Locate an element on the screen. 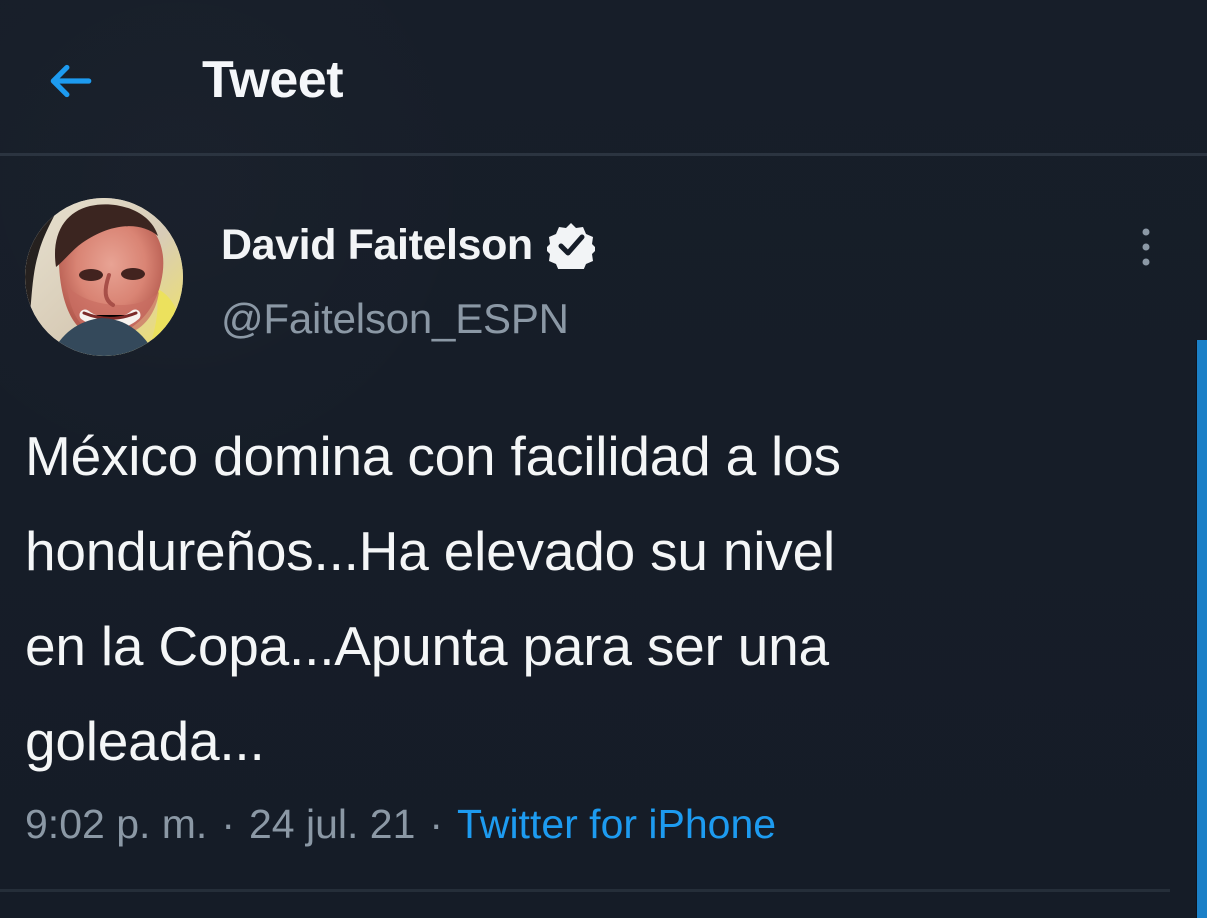 Image resolution: width=1207 pixels, height=918 pixels. tweet-text-line: hondureños...Ha elevado su nivel is located at coordinates (430, 551).